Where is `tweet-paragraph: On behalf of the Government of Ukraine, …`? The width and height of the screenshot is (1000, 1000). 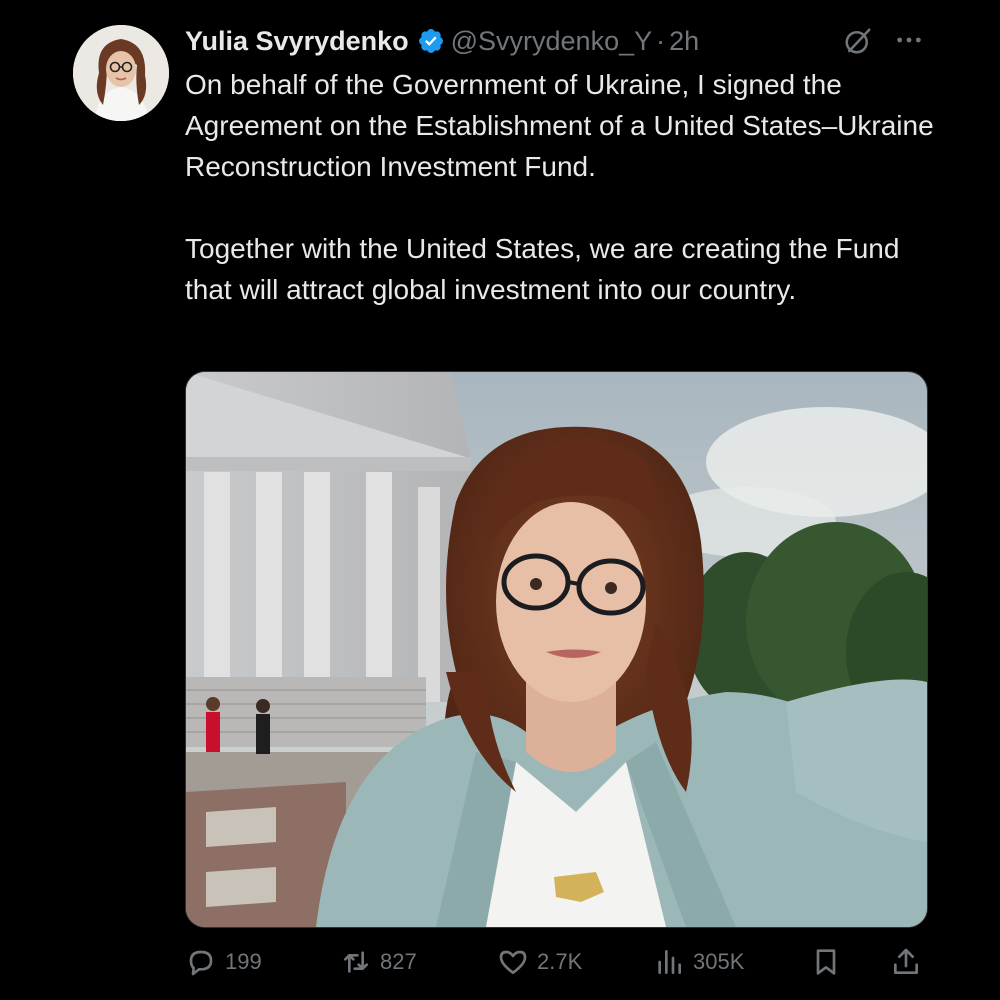
tweet-paragraph: On behalf of the Government of Ukraine, … is located at coordinates (559, 125).